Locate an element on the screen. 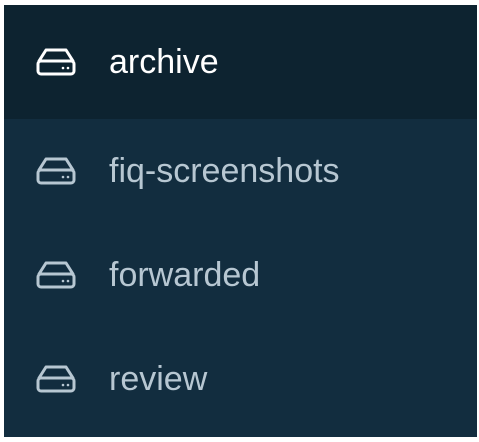 This screenshot has height=442, width=479. drive-item-label: review is located at coordinates (158, 379).